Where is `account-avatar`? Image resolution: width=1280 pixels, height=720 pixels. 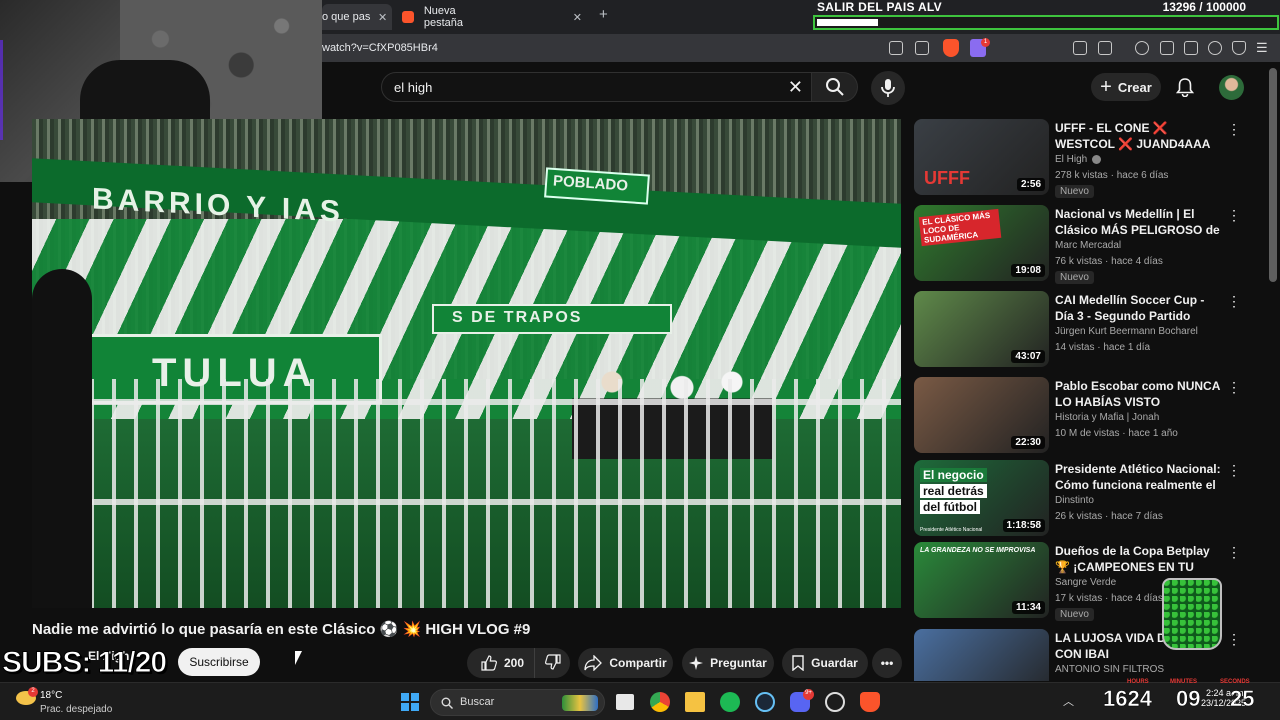
account-avatar is located at coordinates (1231, 87).